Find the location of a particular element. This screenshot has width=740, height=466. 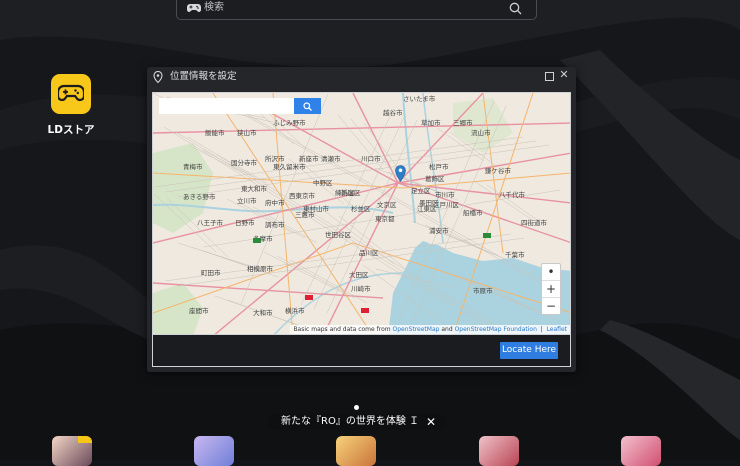

location-pin-icon is located at coordinates (158, 77).